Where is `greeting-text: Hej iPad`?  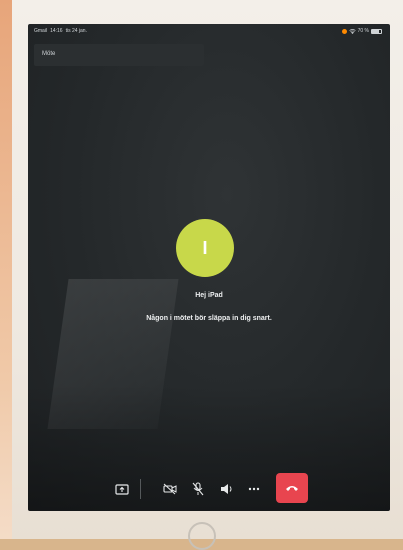 greeting-text: Hej iPad is located at coordinates (209, 295).